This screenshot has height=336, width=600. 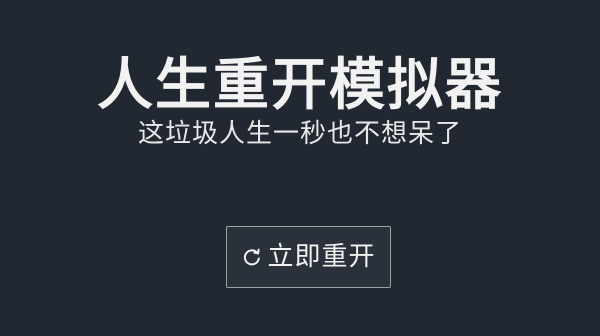 I want to click on refresh-icon, so click(x=252, y=257).